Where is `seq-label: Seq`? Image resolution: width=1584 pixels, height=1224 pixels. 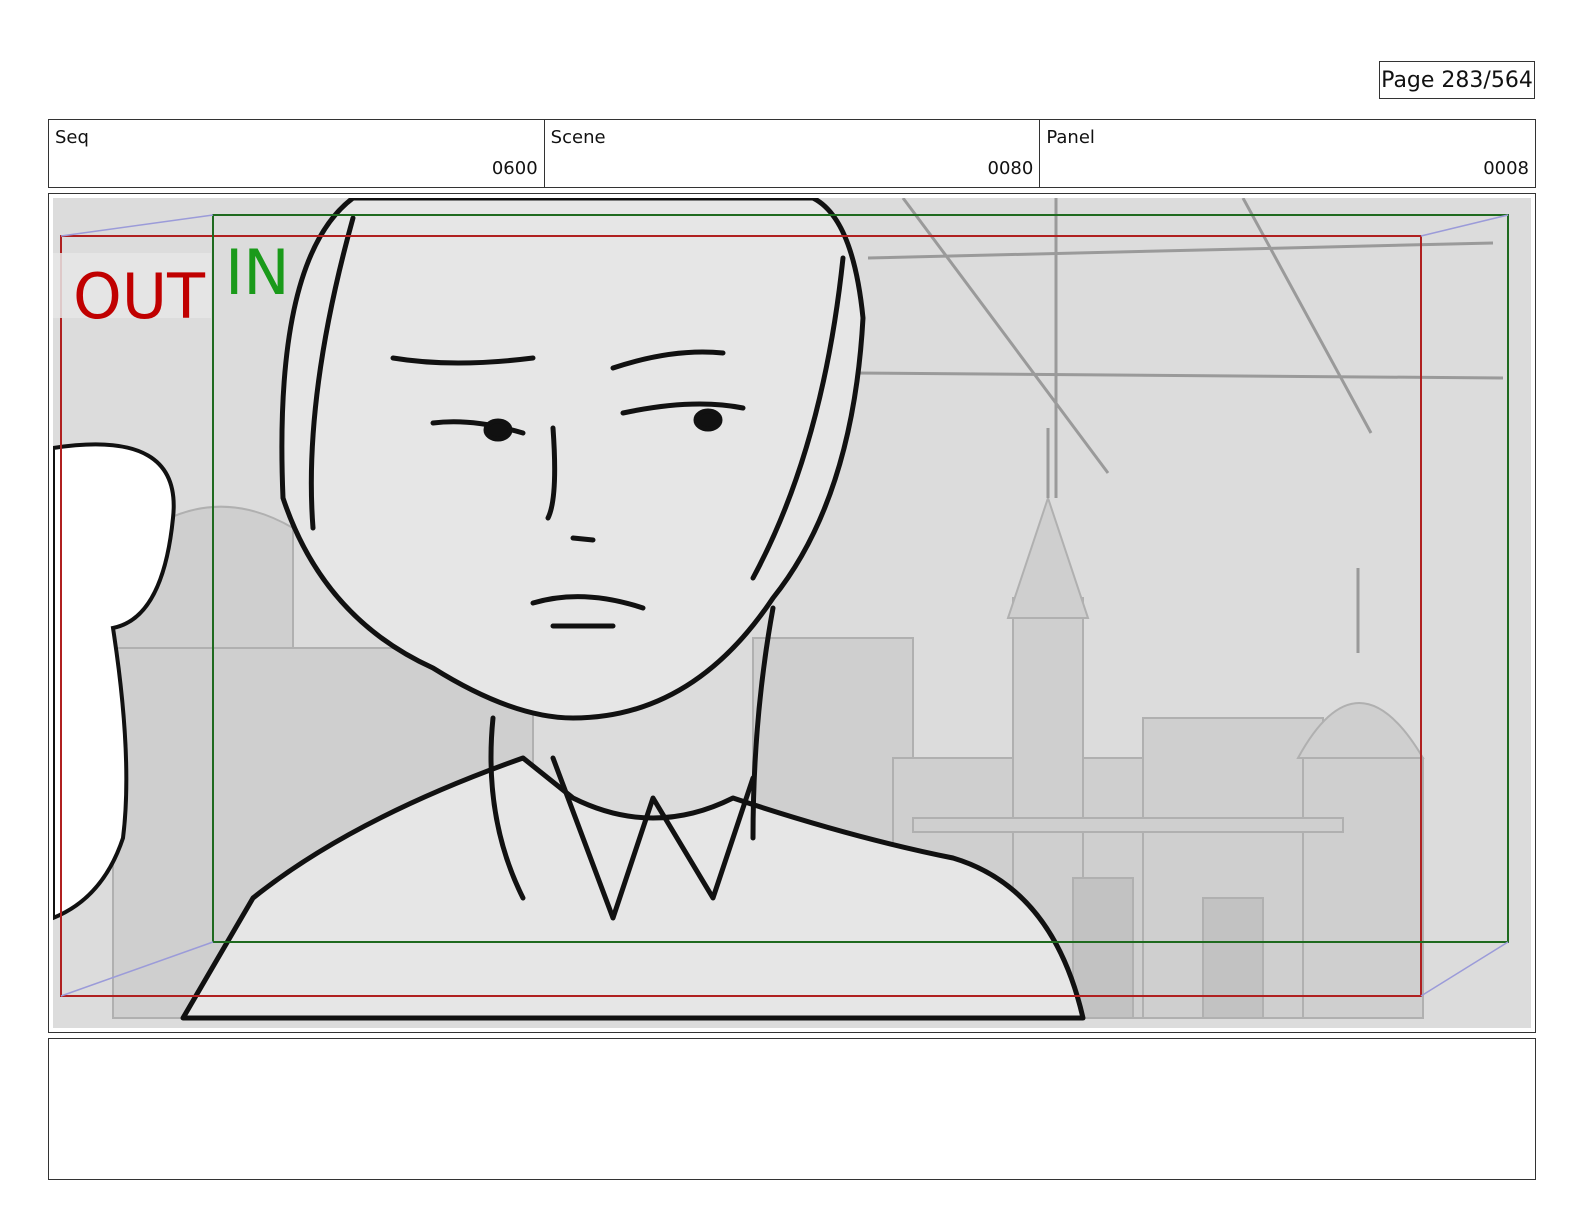 seq-label: Seq is located at coordinates (72, 137).